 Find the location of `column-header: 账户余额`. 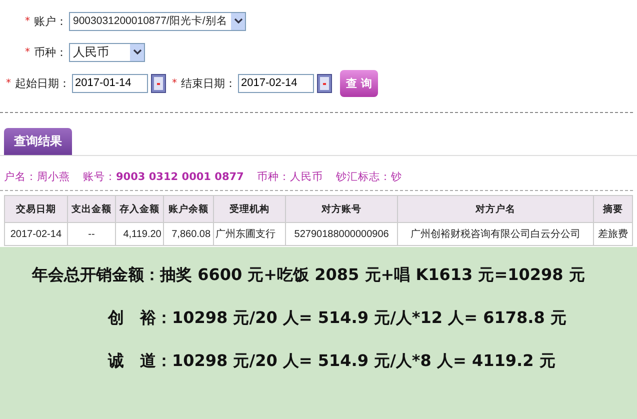

column-header: 账户余额 is located at coordinates (189, 209).